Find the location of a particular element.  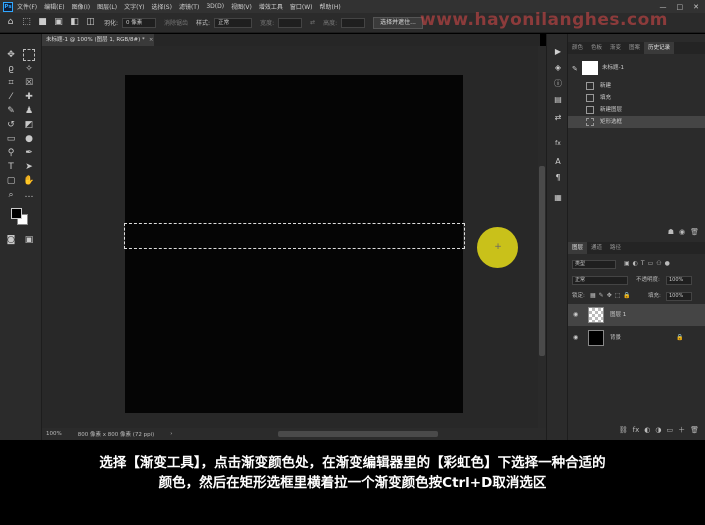

antialias-checkbox: 消除锯齿 is located at coordinates (176, 22).